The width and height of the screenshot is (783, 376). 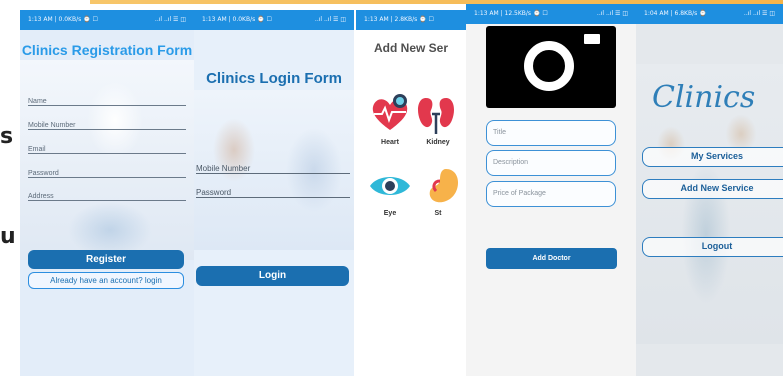 What do you see at coordinates (709, 14) in the screenshot?
I see `status-bar: 1:04 AM | 6.8KB/s ⌚ ..ıl ..ıl ☰ ◫` at bounding box center [709, 14].